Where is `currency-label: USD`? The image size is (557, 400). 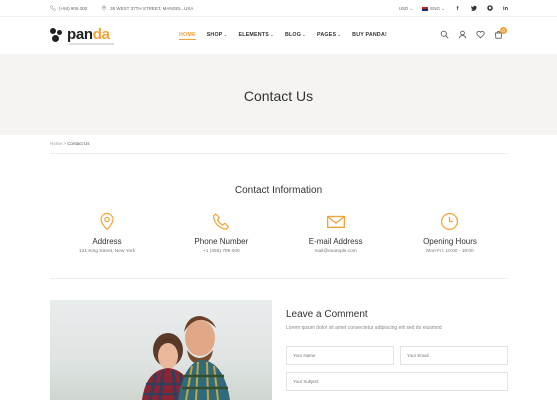 currency-label: USD is located at coordinates (403, 8).